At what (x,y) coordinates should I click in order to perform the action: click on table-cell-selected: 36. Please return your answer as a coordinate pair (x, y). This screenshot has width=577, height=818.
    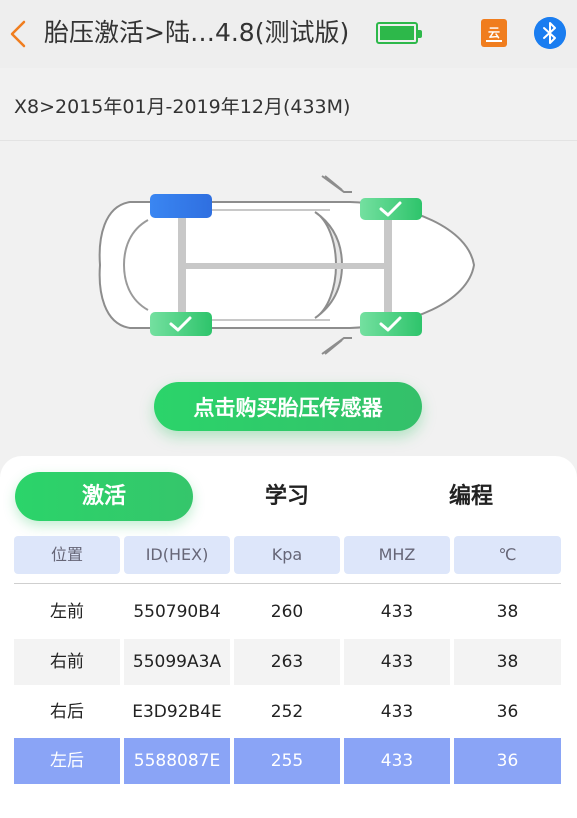
    Looking at the image, I should click on (507, 761).